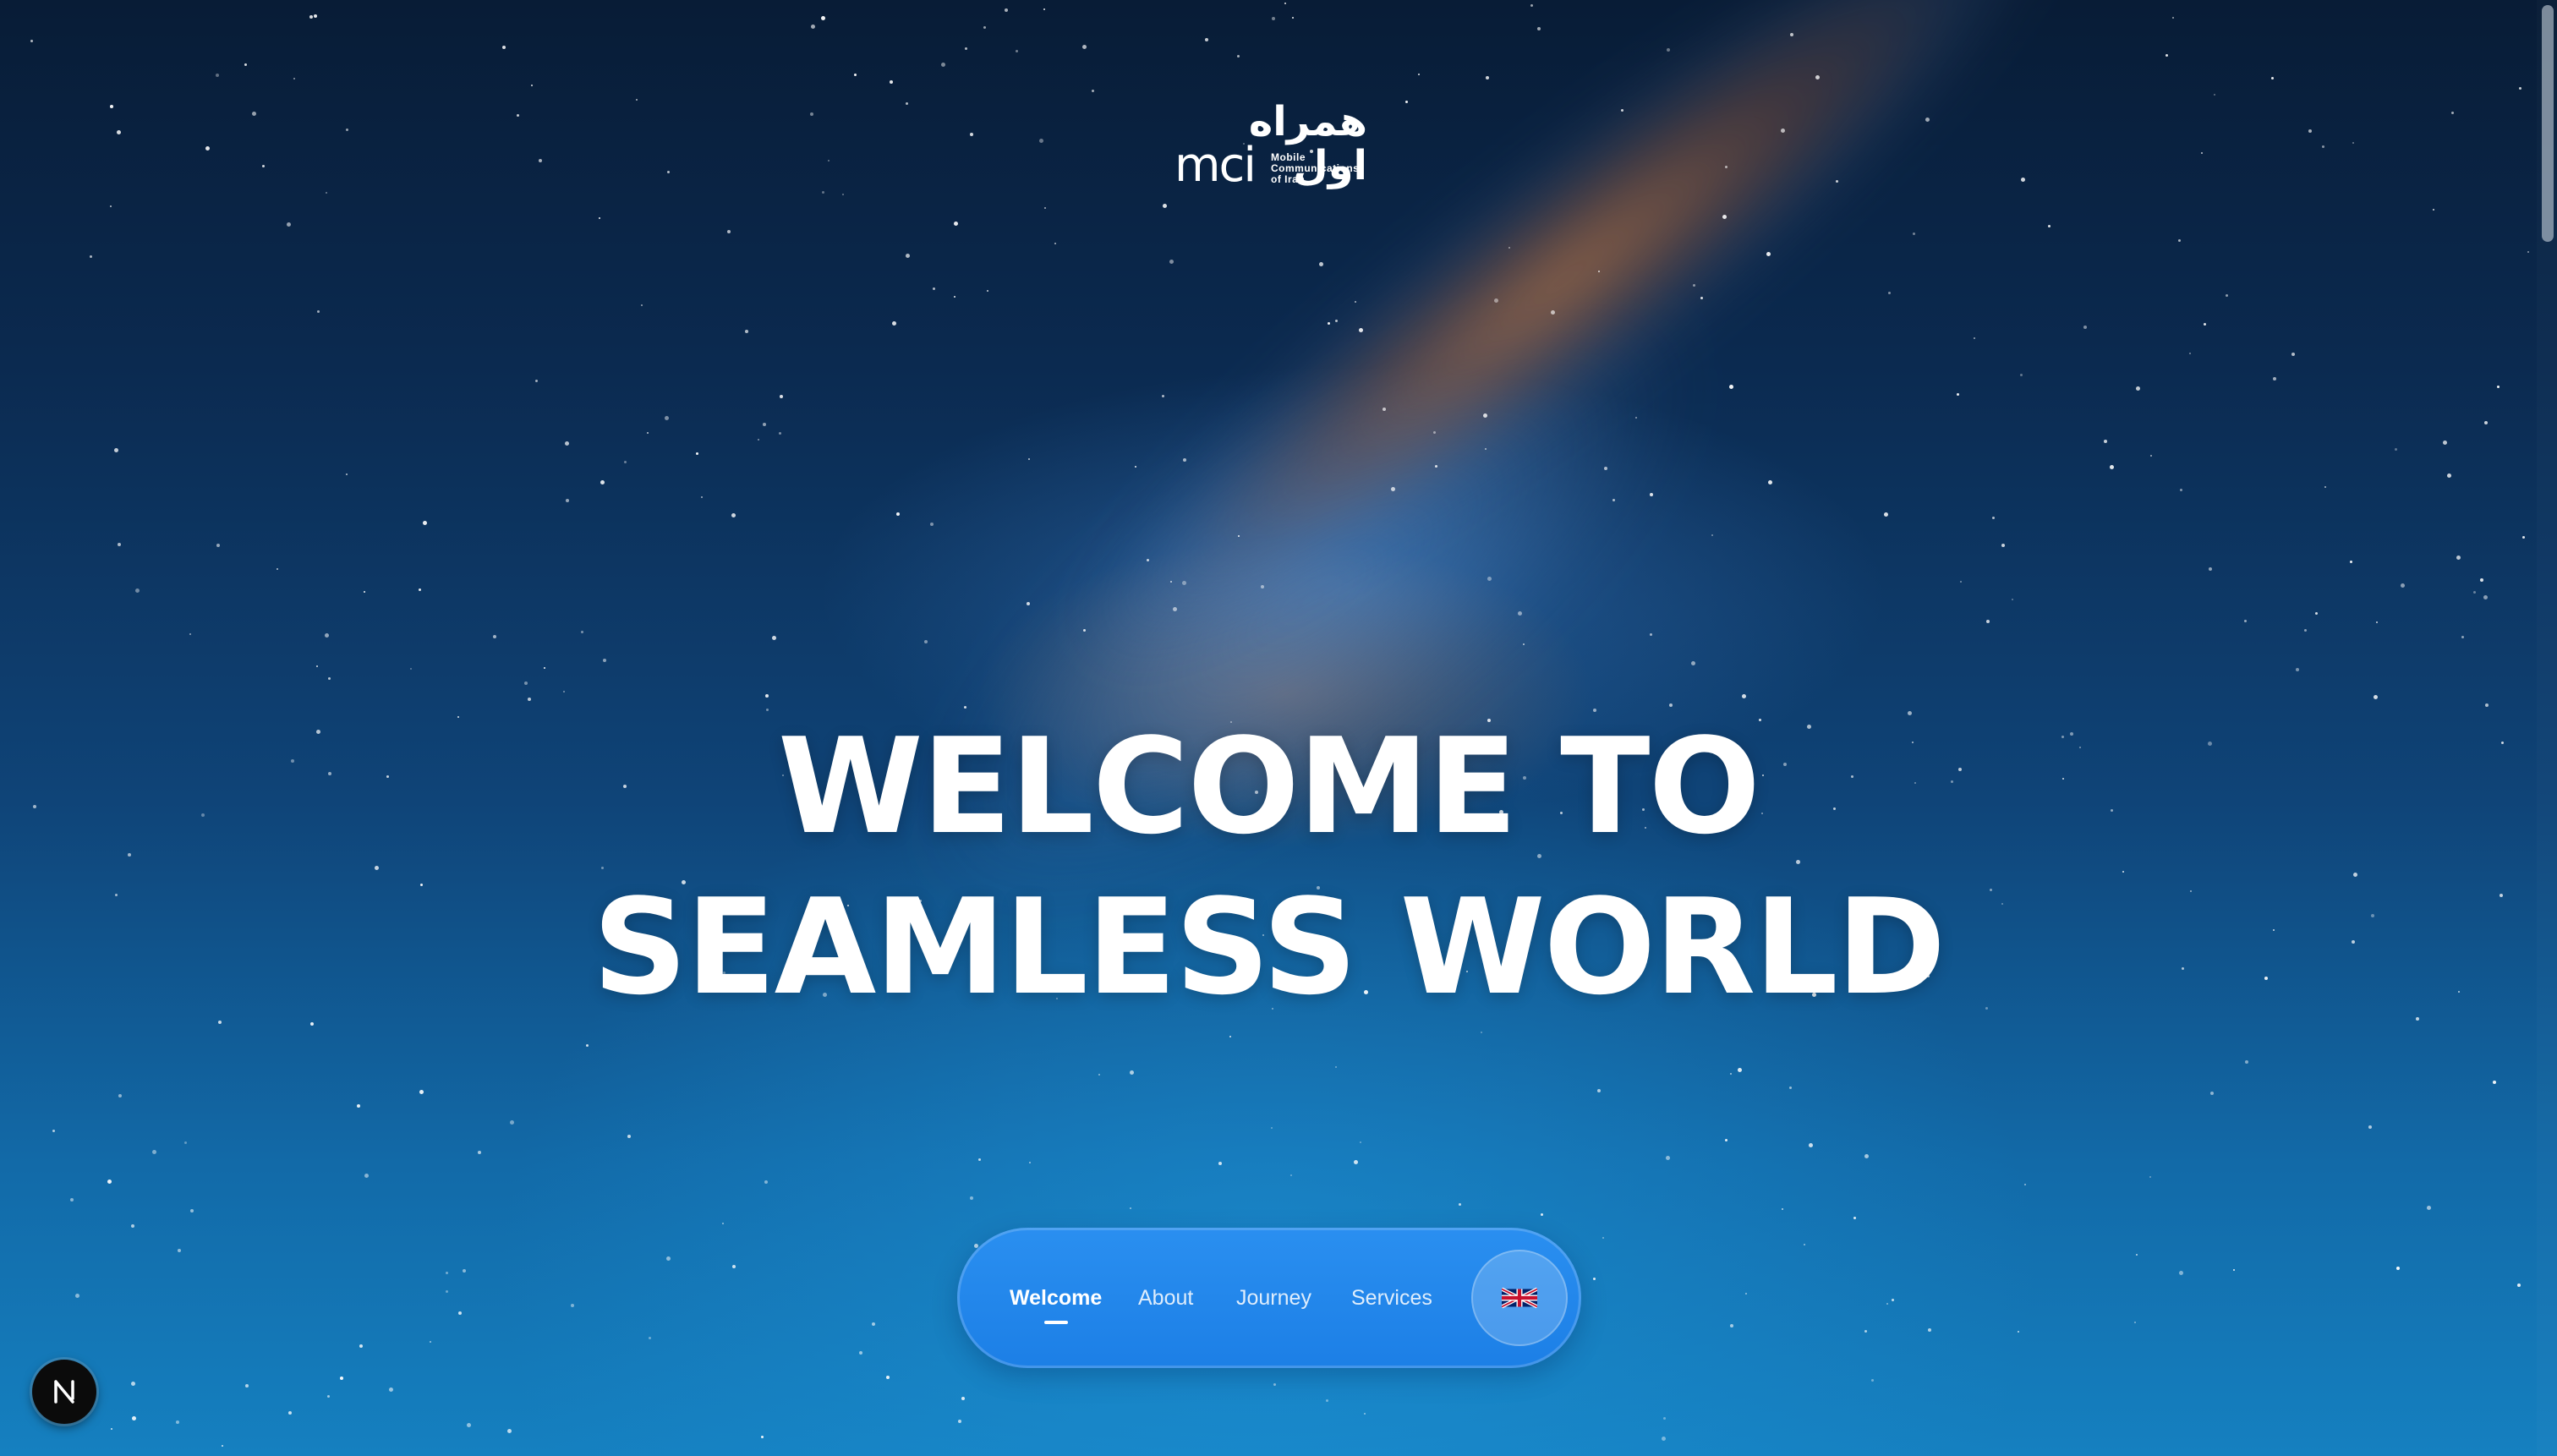 This screenshot has width=2557, height=1456. I want to click on nav-item-label: About, so click(1166, 1298).